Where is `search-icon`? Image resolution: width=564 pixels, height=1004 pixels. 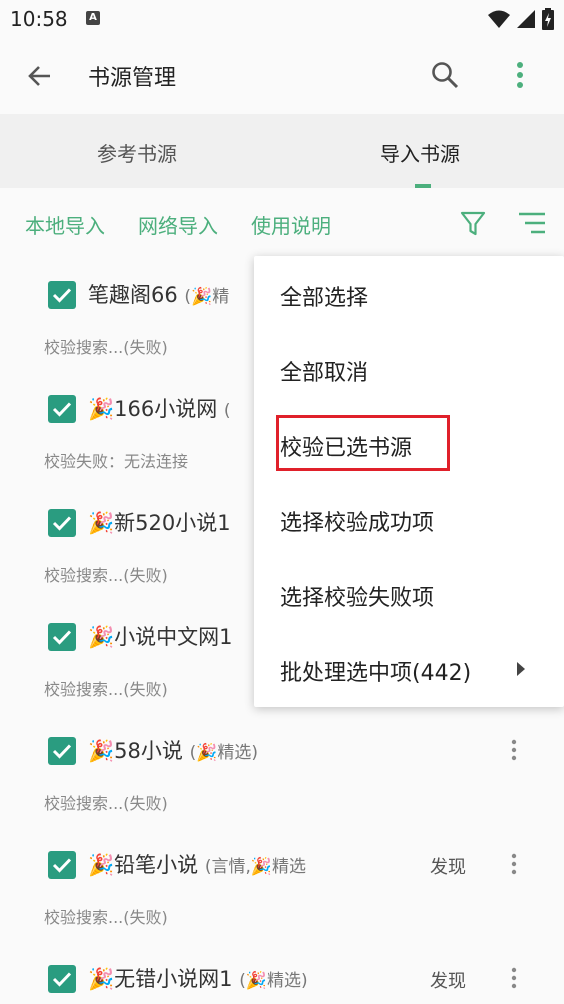
search-icon is located at coordinates (445, 75).